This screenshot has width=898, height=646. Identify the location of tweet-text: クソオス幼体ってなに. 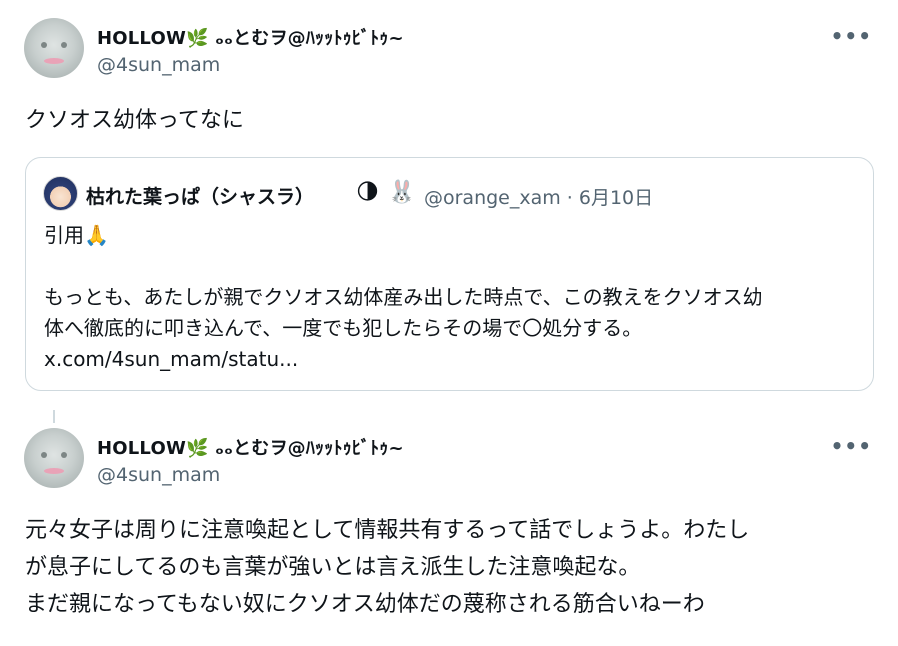
(134, 120).